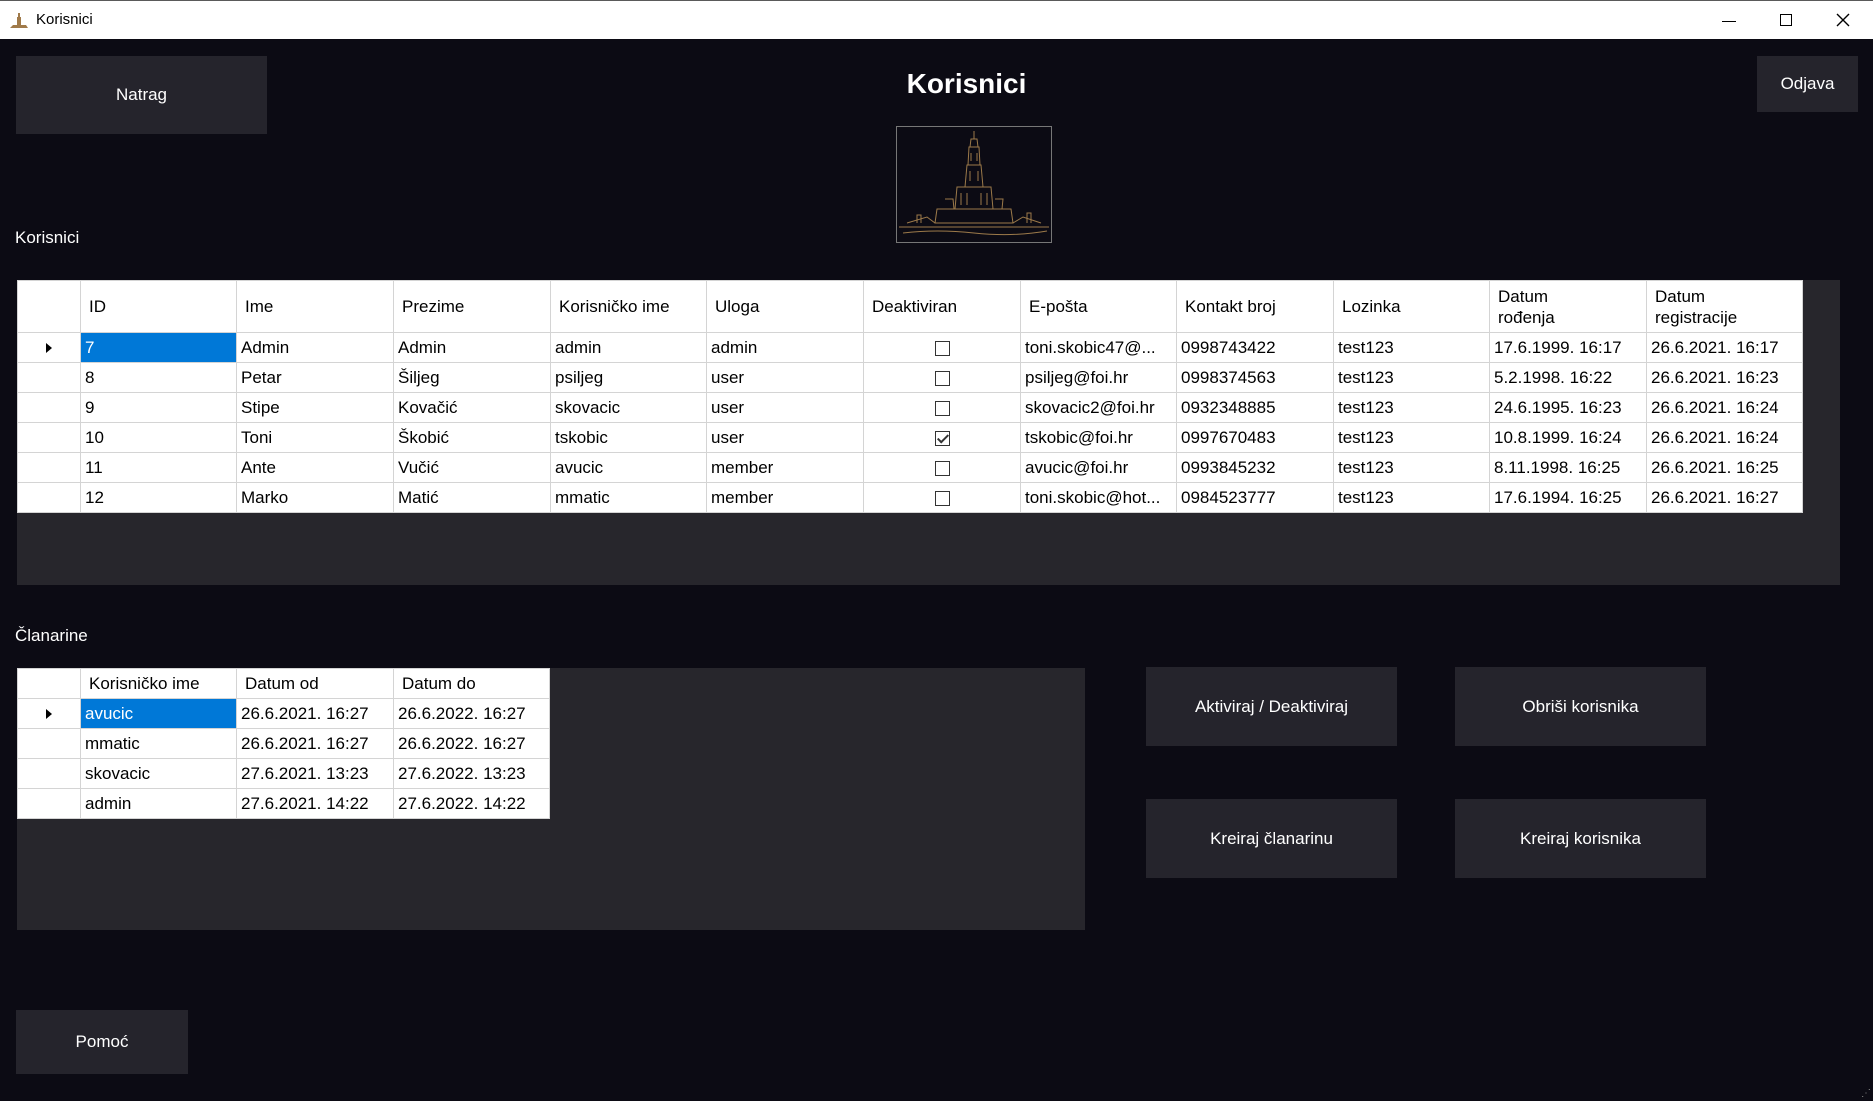 Image resolution: width=1873 pixels, height=1101 pixels. Describe the element at coordinates (1271, 706) in the screenshot. I see `toggle-active-button: Aktiviraj / Deaktiviraj` at that location.